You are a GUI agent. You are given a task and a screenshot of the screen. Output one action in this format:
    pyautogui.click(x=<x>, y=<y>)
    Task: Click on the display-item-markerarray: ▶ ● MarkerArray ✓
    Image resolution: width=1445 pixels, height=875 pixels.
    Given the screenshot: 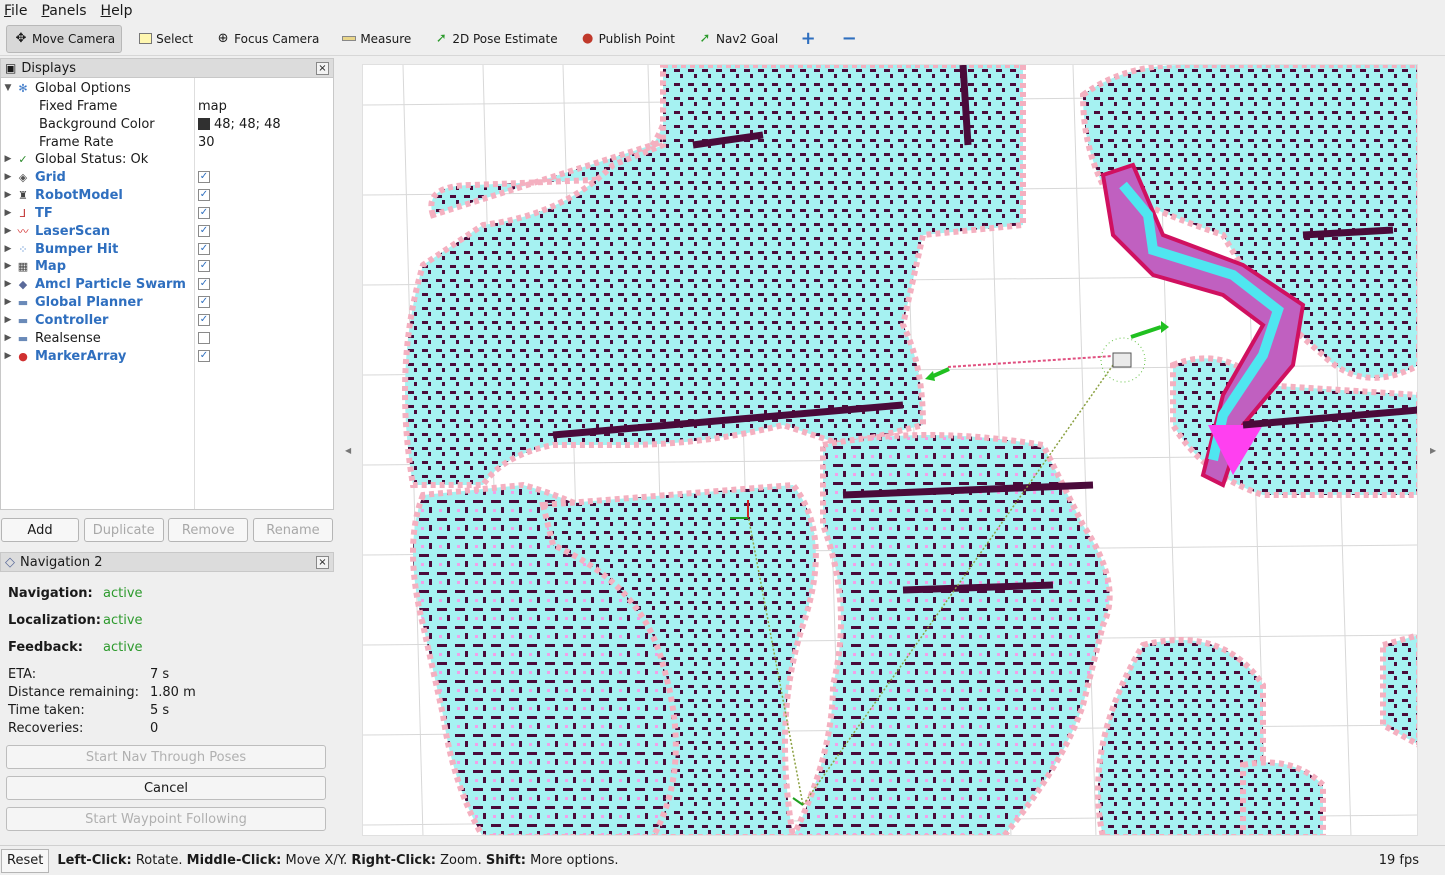 What is the action you would take?
    pyautogui.click(x=168, y=356)
    